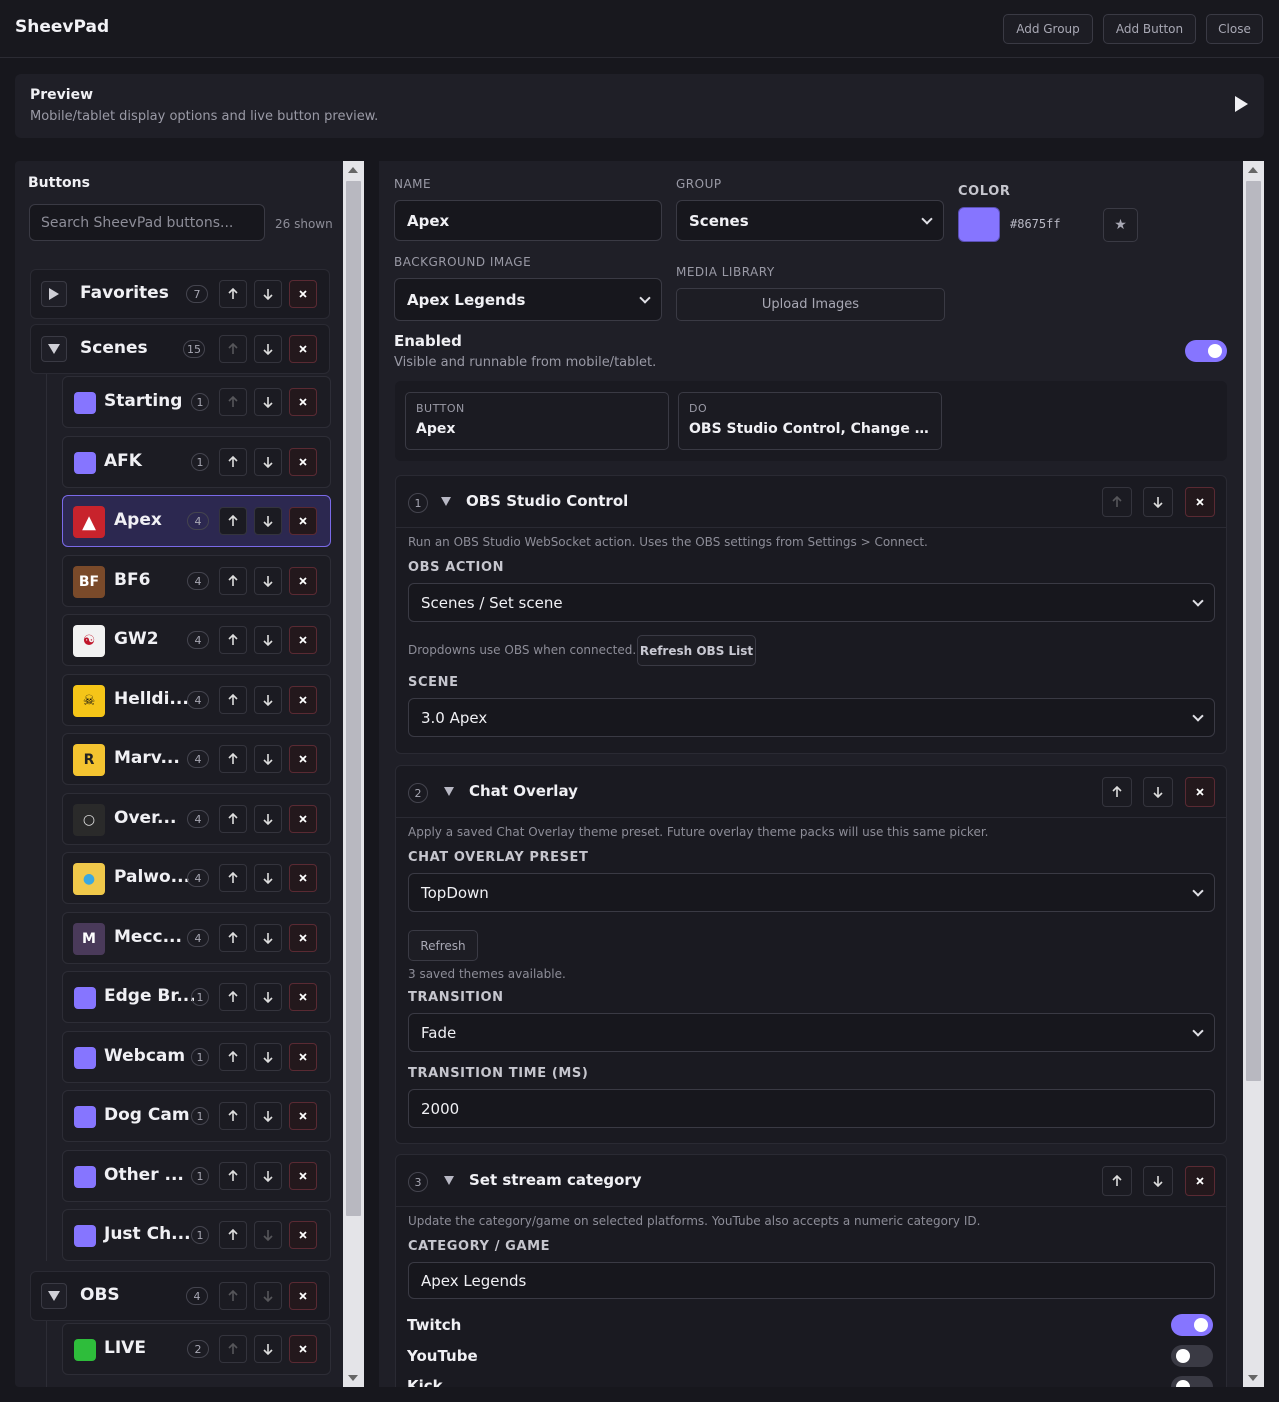 The height and width of the screenshot is (1402, 1279). I want to click on right-scrollbar, so click(1253, 774).